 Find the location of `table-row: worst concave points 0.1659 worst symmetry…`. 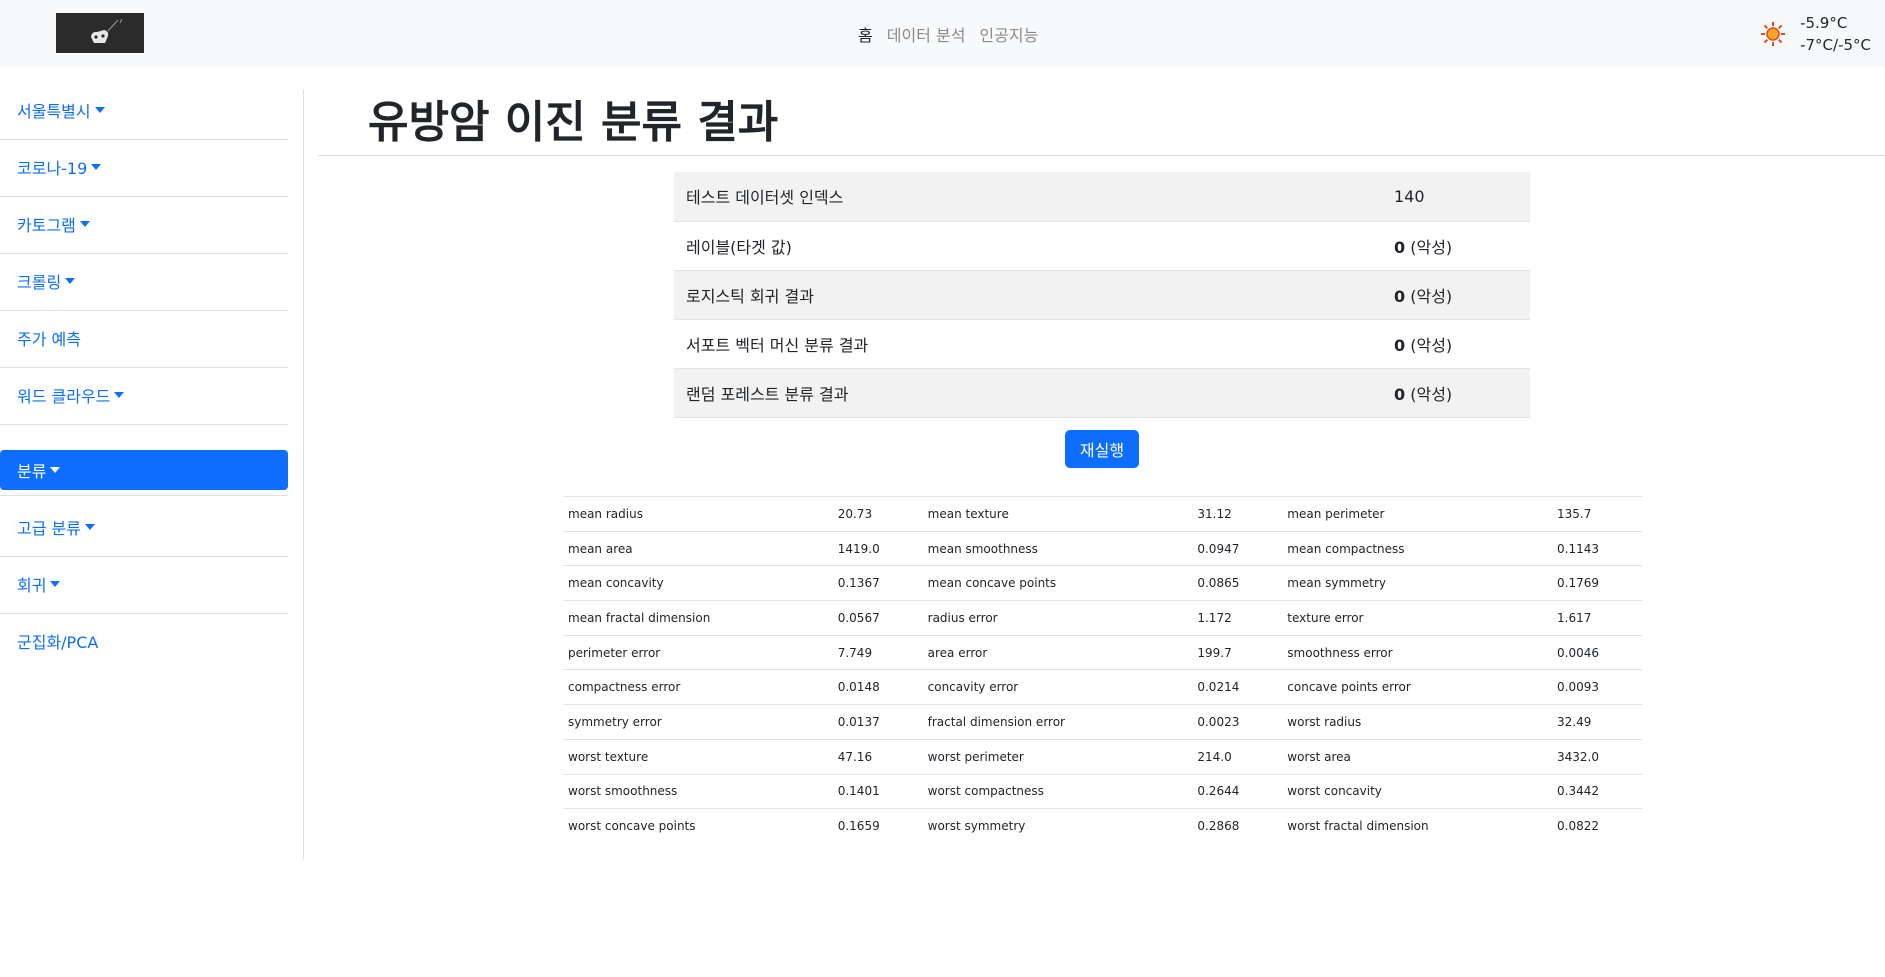

table-row: worst concave points 0.1659 worst symmetry… is located at coordinates (1102, 826).